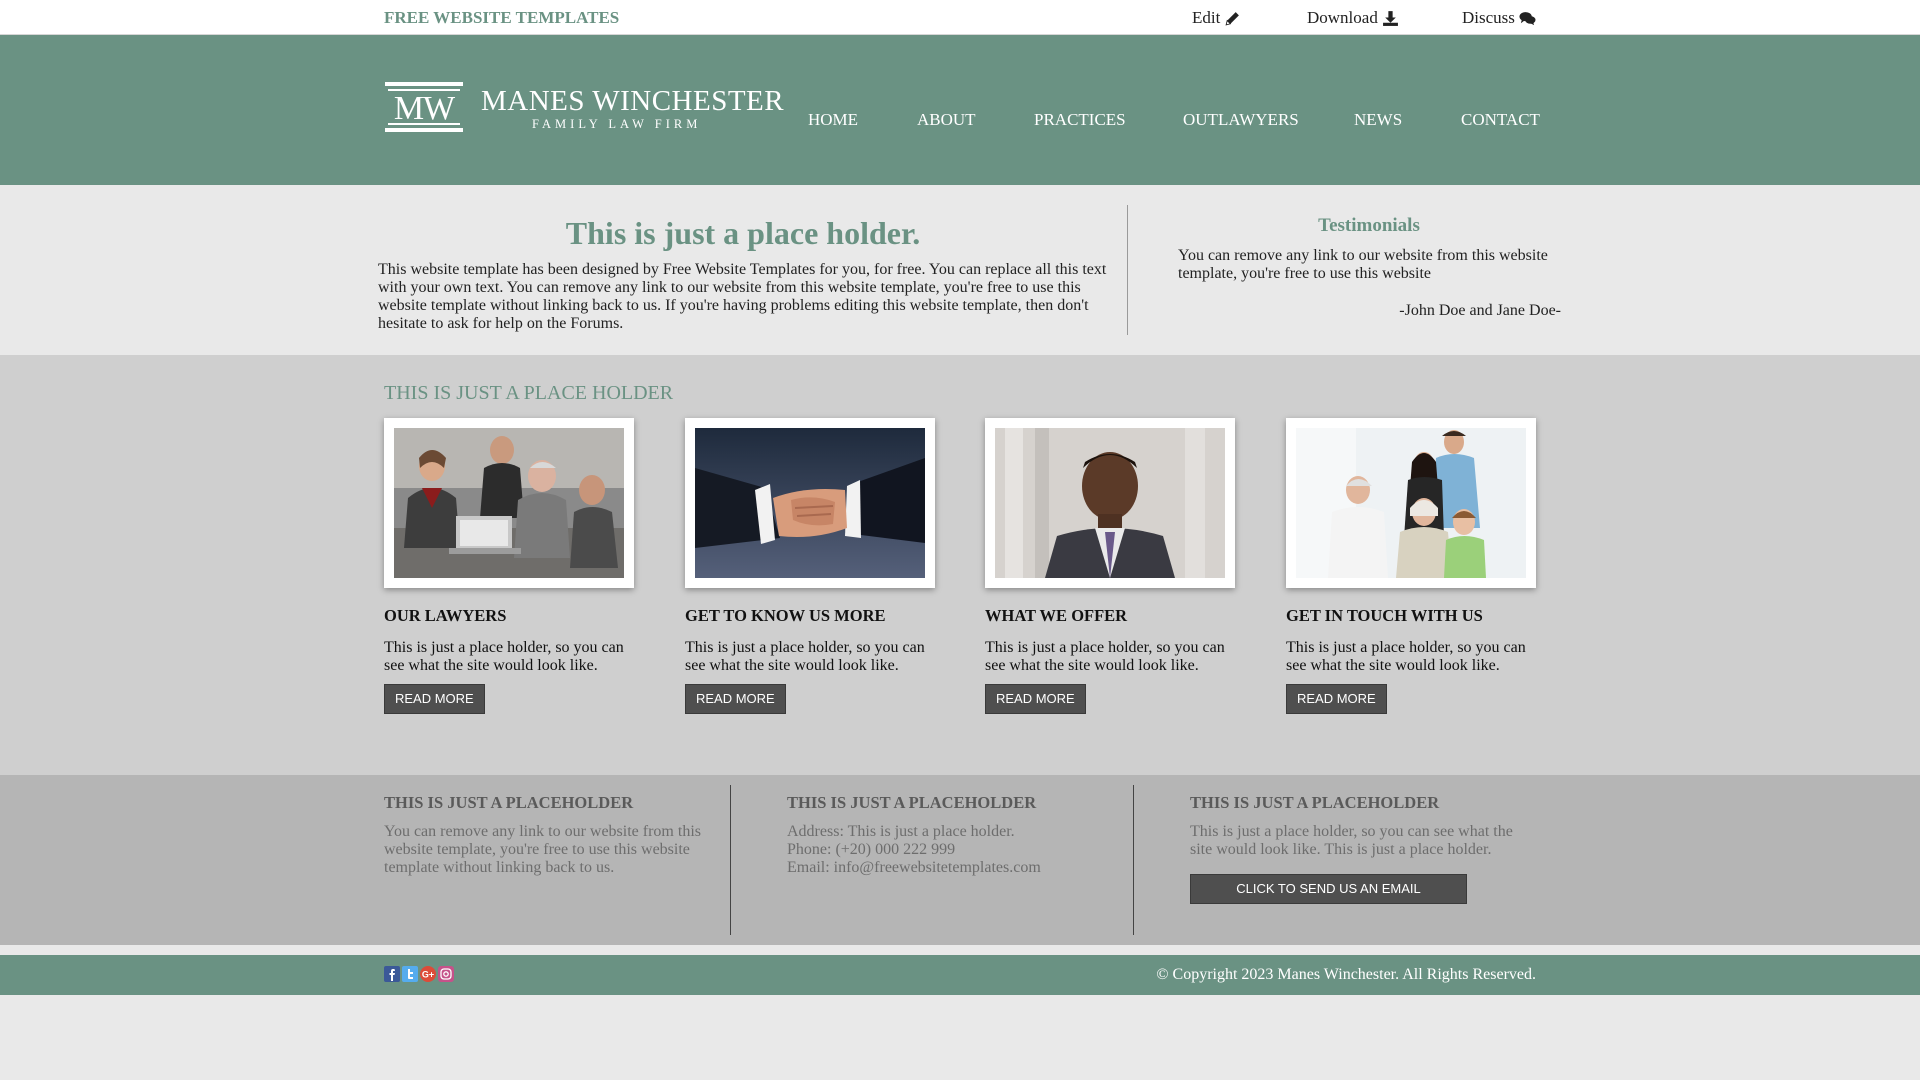  What do you see at coordinates (419, 974) in the screenshot?
I see `social-links: G+` at bounding box center [419, 974].